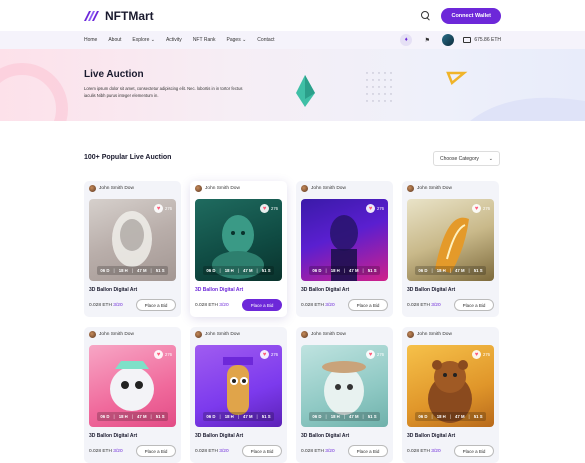  I want to click on category-select: Choose Category ⌄, so click(466, 158).